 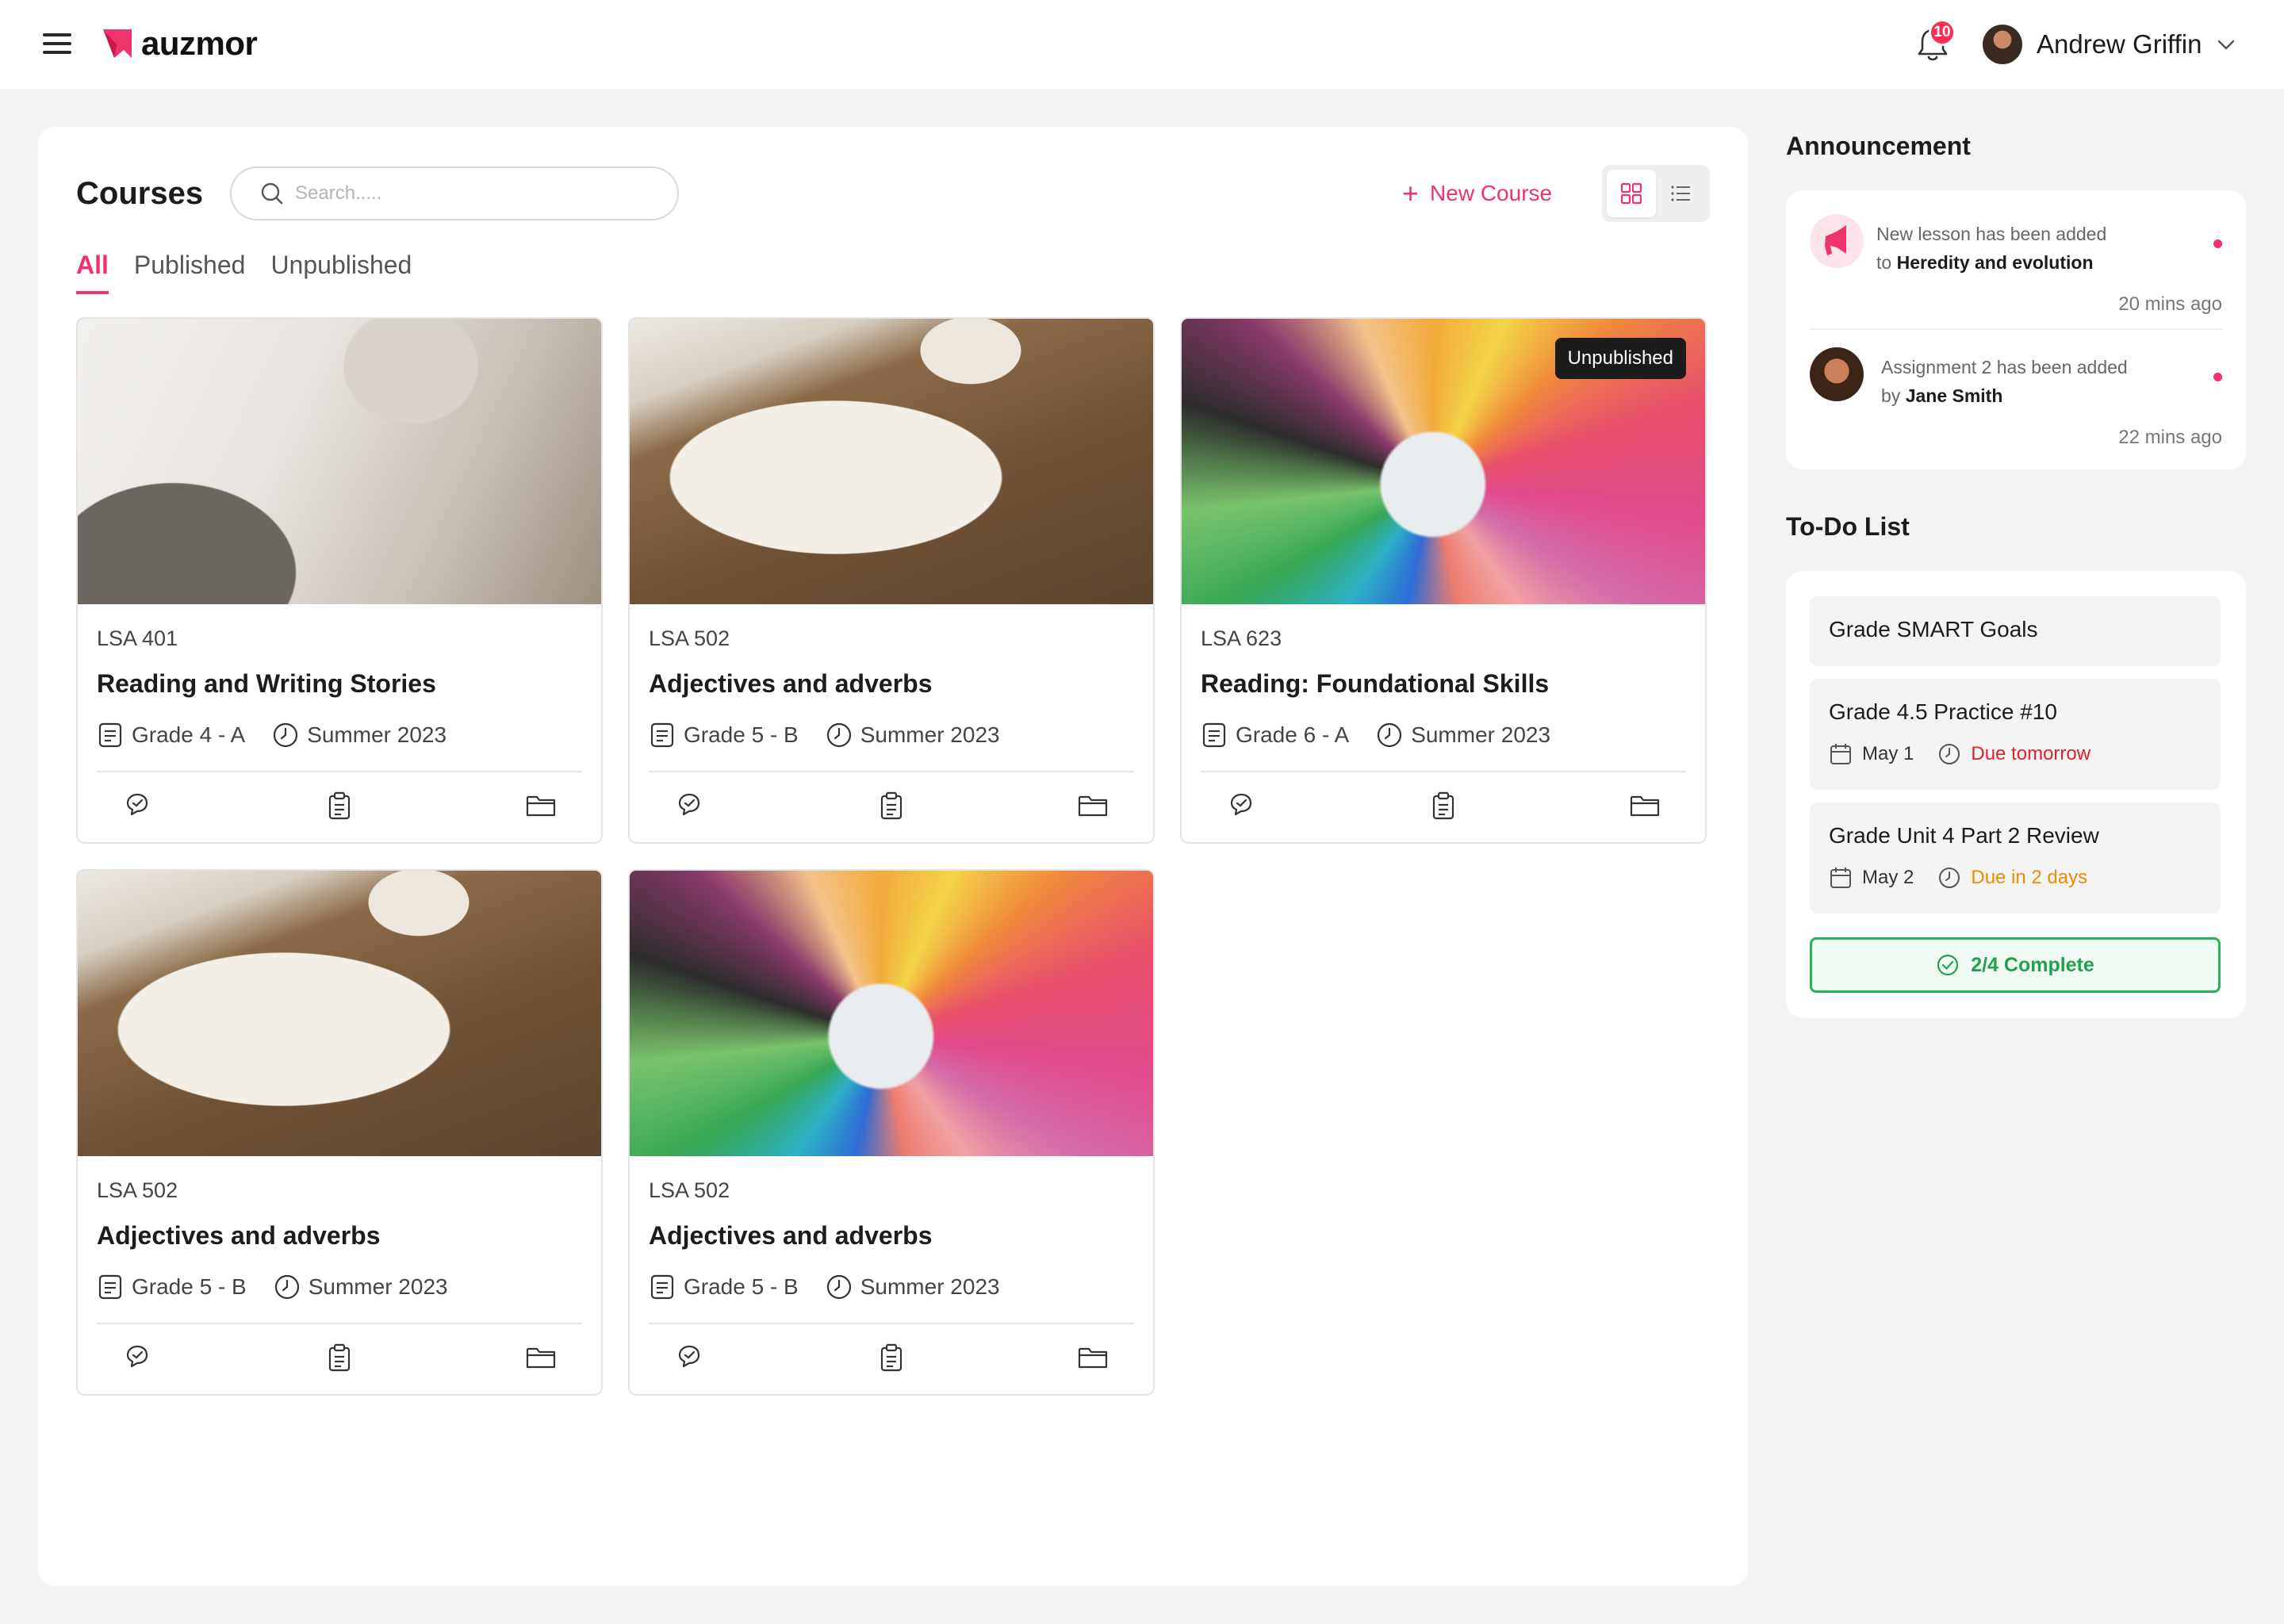 I want to click on user-menu: Andrew Griffin, so click(x=2109, y=44).